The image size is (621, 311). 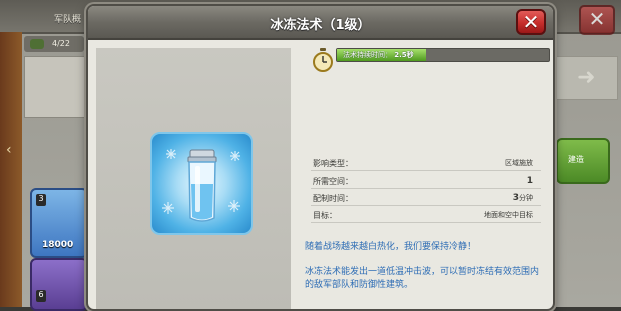 What do you see at coordinates (422, 278) in the screenshot?
I see `spell-description: 冰冻法术能发出一道低温冲击波，可以暂时冻结有效范围内的敌军部队和防御性建筑。` at bounding box center [422, 278].